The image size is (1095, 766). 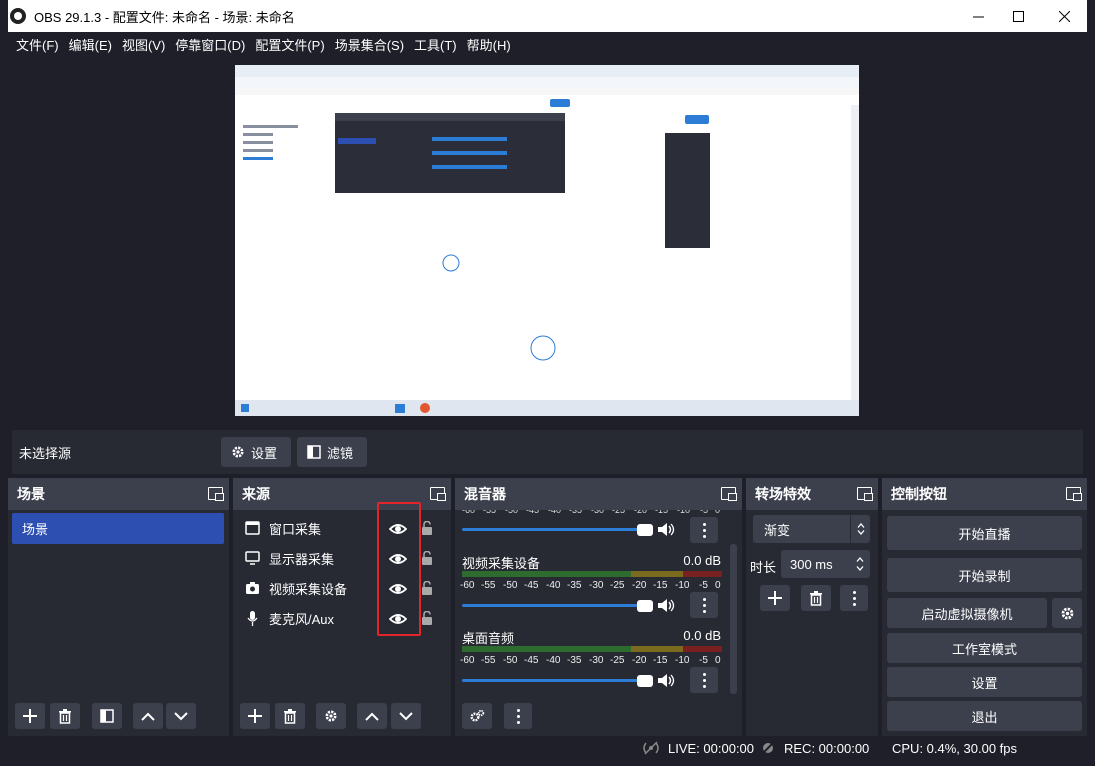 What do you see at coordinates (435, 44) in the screenshot?
I see `menu-tools: 工具(T)` at bounding box center [435, 44].